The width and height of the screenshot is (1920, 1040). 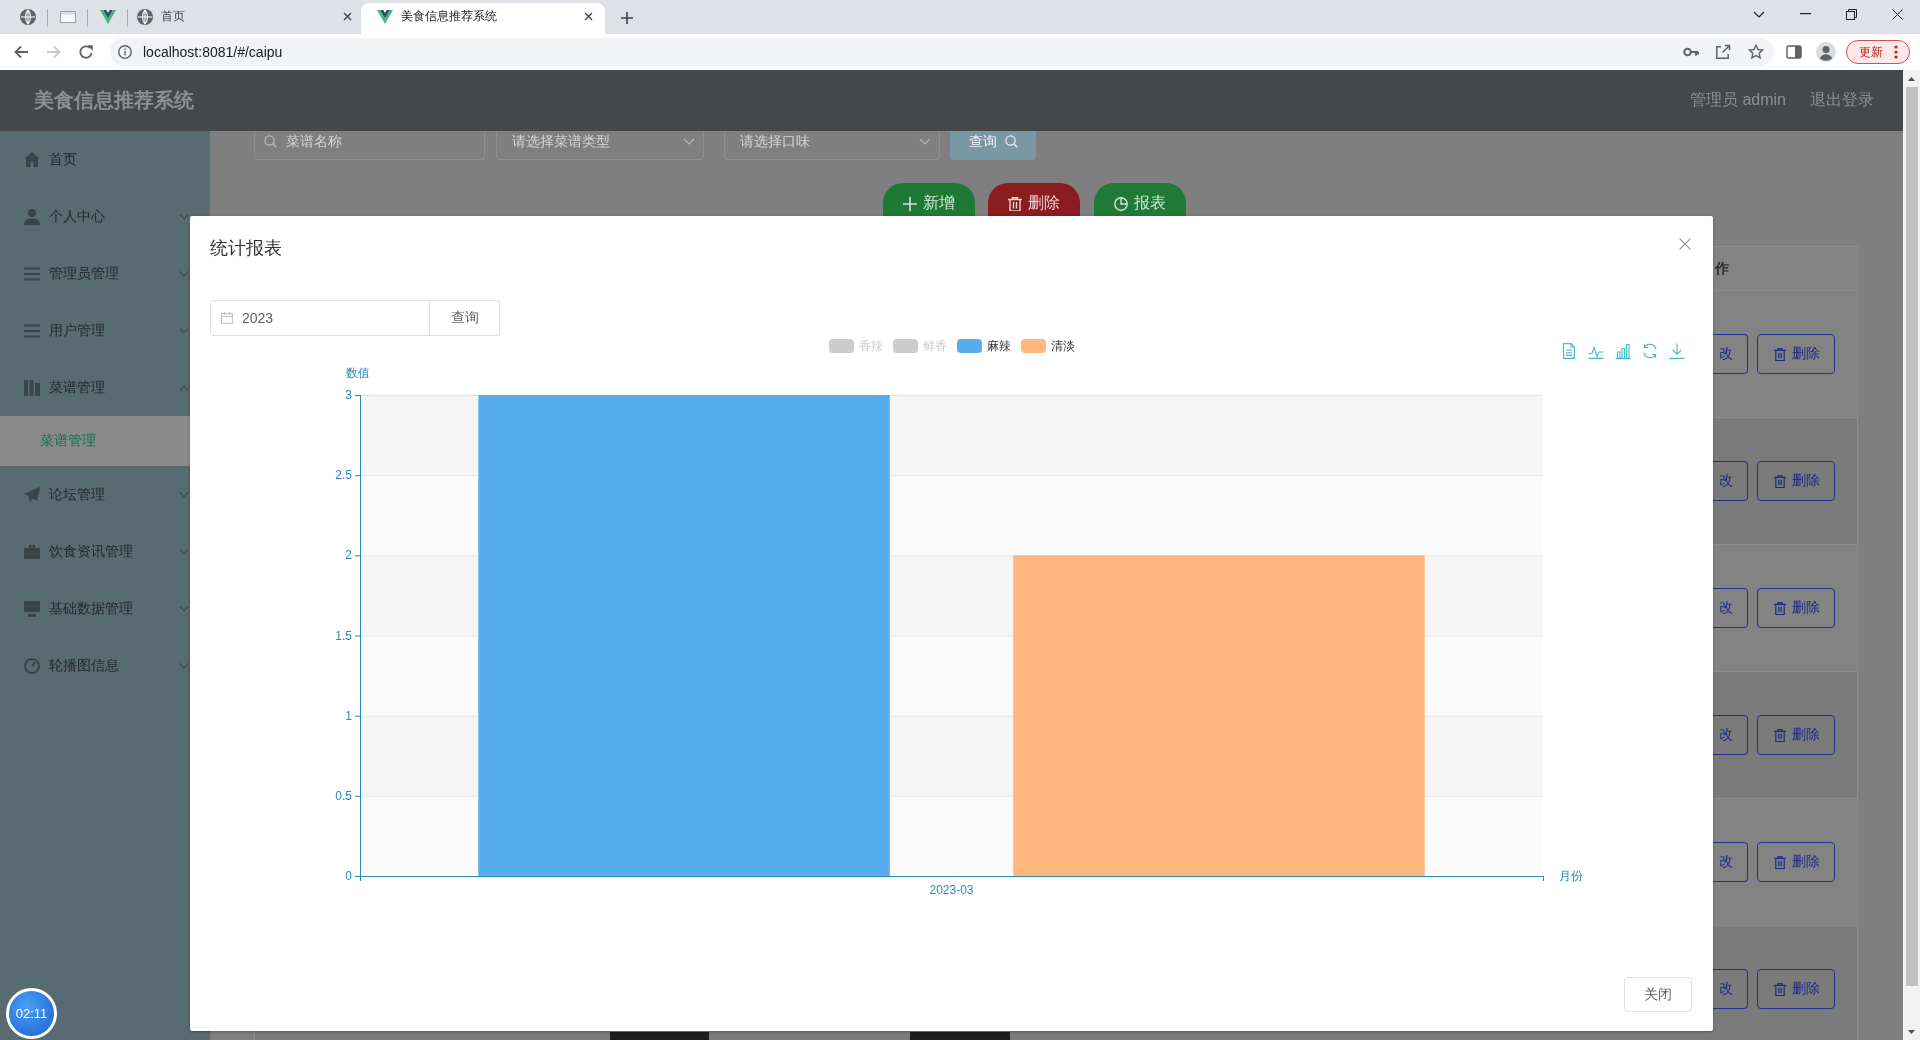 I want to click on axis-tick-label: 1, so click(x=348, y=715).